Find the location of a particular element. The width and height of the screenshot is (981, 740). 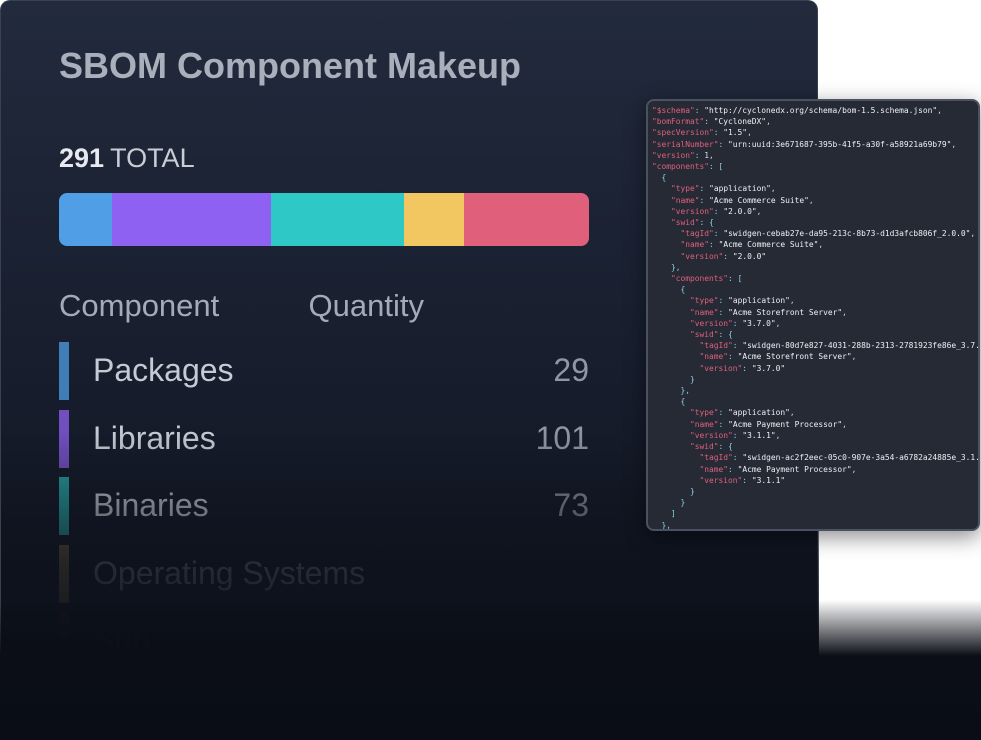

bar-segment-binaries is located at coordinates (337, 219).